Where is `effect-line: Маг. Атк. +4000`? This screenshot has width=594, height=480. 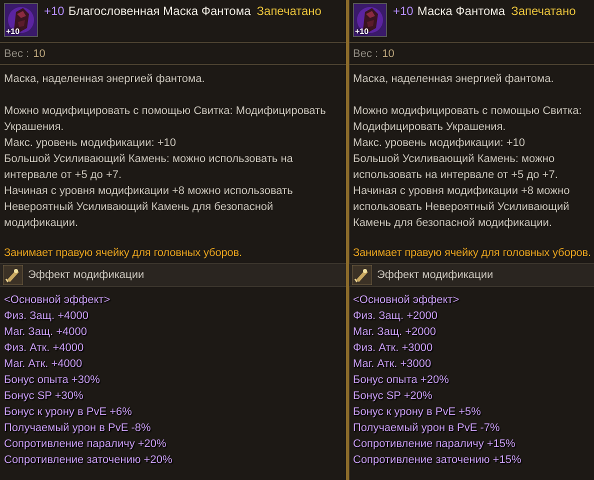
effect-line: Маг. Атк. +4000 is located at coordinates (44, 364).